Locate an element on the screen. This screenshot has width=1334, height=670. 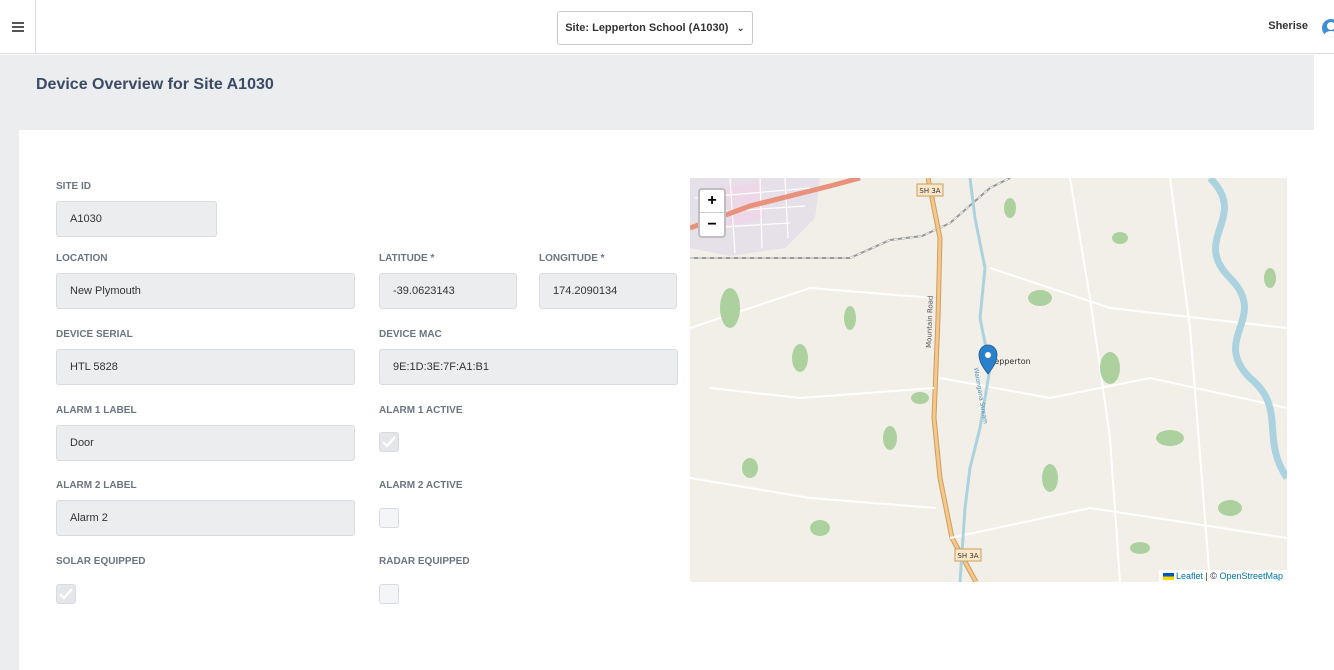
solar-equipped-checkbox is located at coordinates (66, 594).